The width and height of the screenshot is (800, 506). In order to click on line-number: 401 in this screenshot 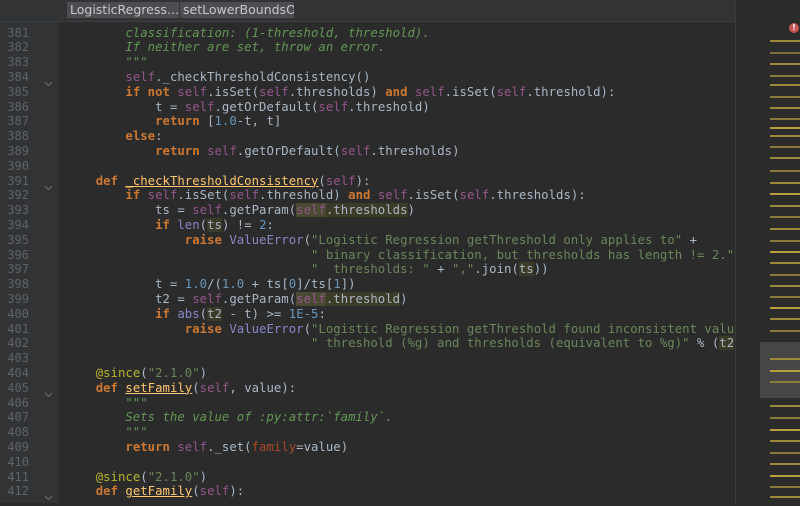, I will do `click(14, 329)`.